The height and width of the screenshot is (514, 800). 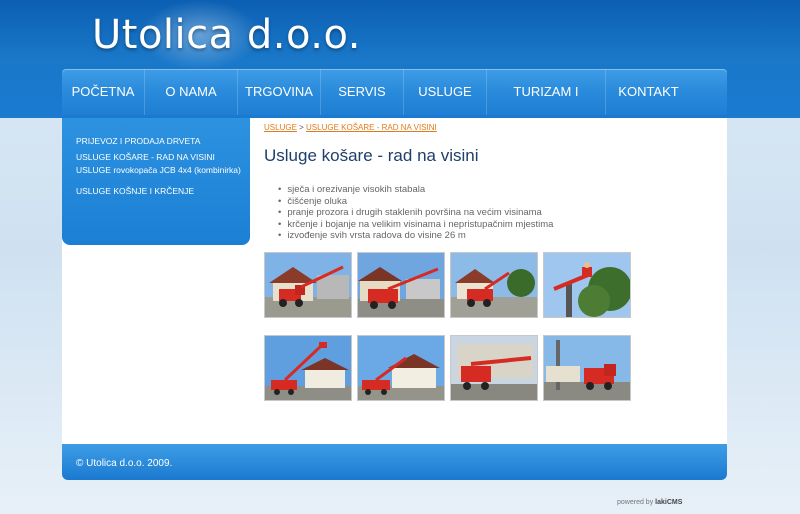 What do you see at coordinates (415, 202) in the screenshot?
I see `list-item: čišćenje oluka` at bounding box center [415, 202].